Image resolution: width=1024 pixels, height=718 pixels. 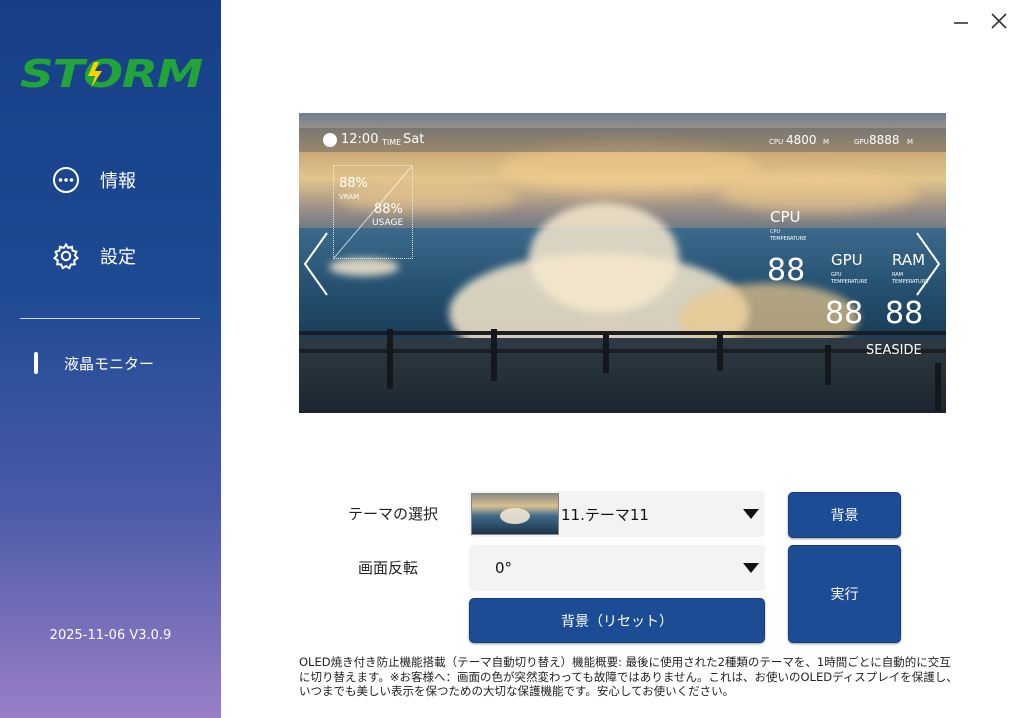 I want to click on theme-thumbnail, so click(x=515, y=514).